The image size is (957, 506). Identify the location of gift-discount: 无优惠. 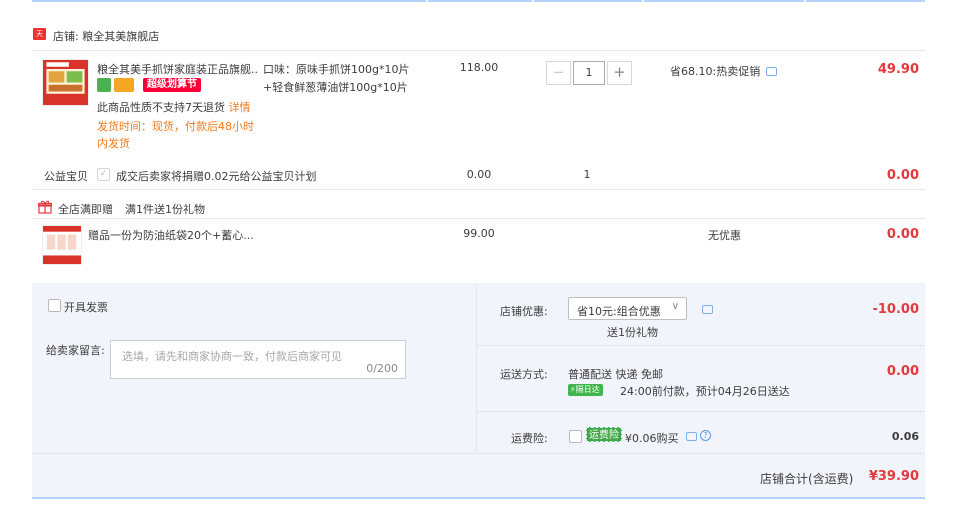
(724, 235).